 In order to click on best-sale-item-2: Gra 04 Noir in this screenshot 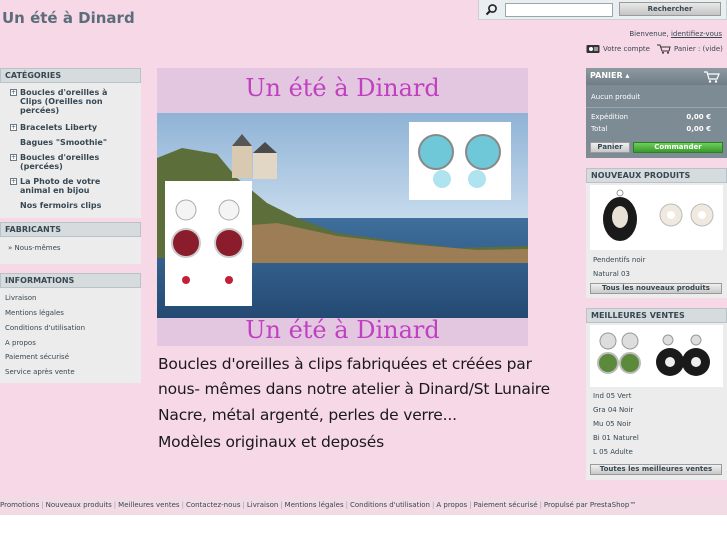, I will do `click(613, 410)`.